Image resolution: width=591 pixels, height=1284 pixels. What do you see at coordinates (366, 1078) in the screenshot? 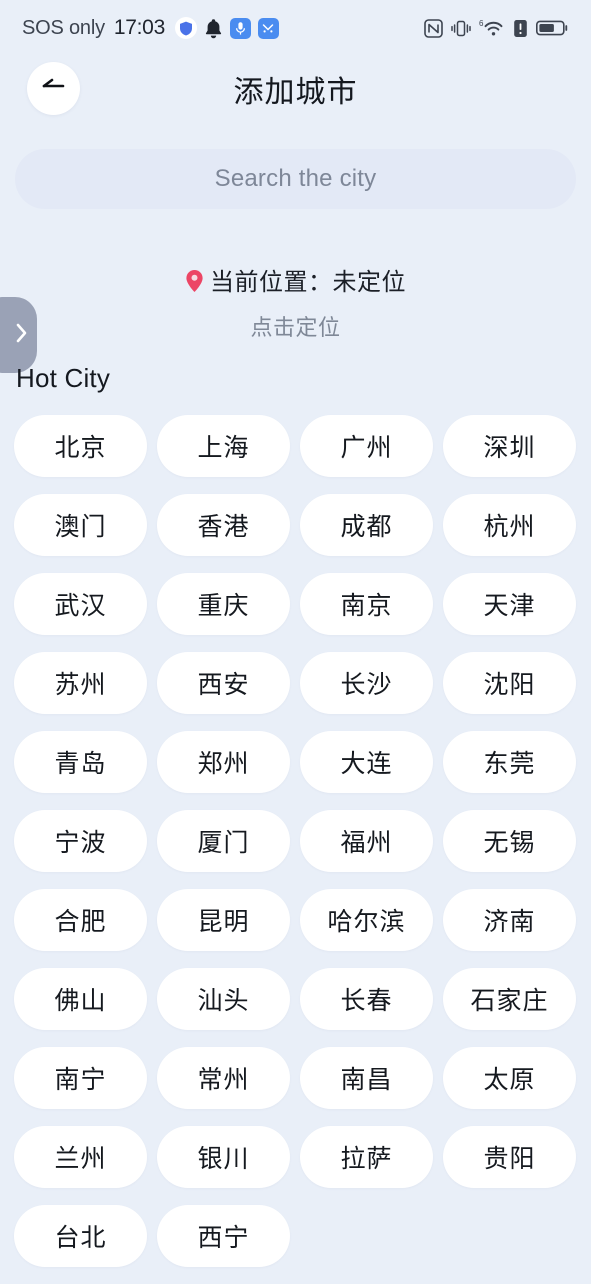
I see `city-chip: 南昌` at bounding box center [366, 1078].